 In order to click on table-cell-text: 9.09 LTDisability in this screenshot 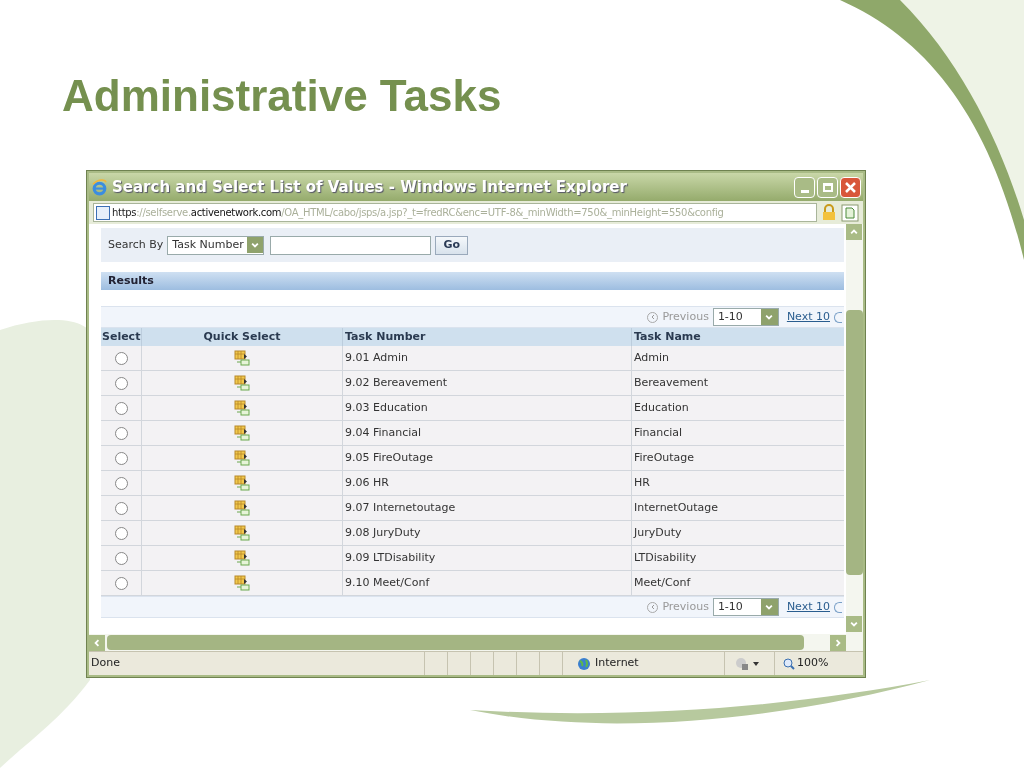, I will do `click(390, 557)`.